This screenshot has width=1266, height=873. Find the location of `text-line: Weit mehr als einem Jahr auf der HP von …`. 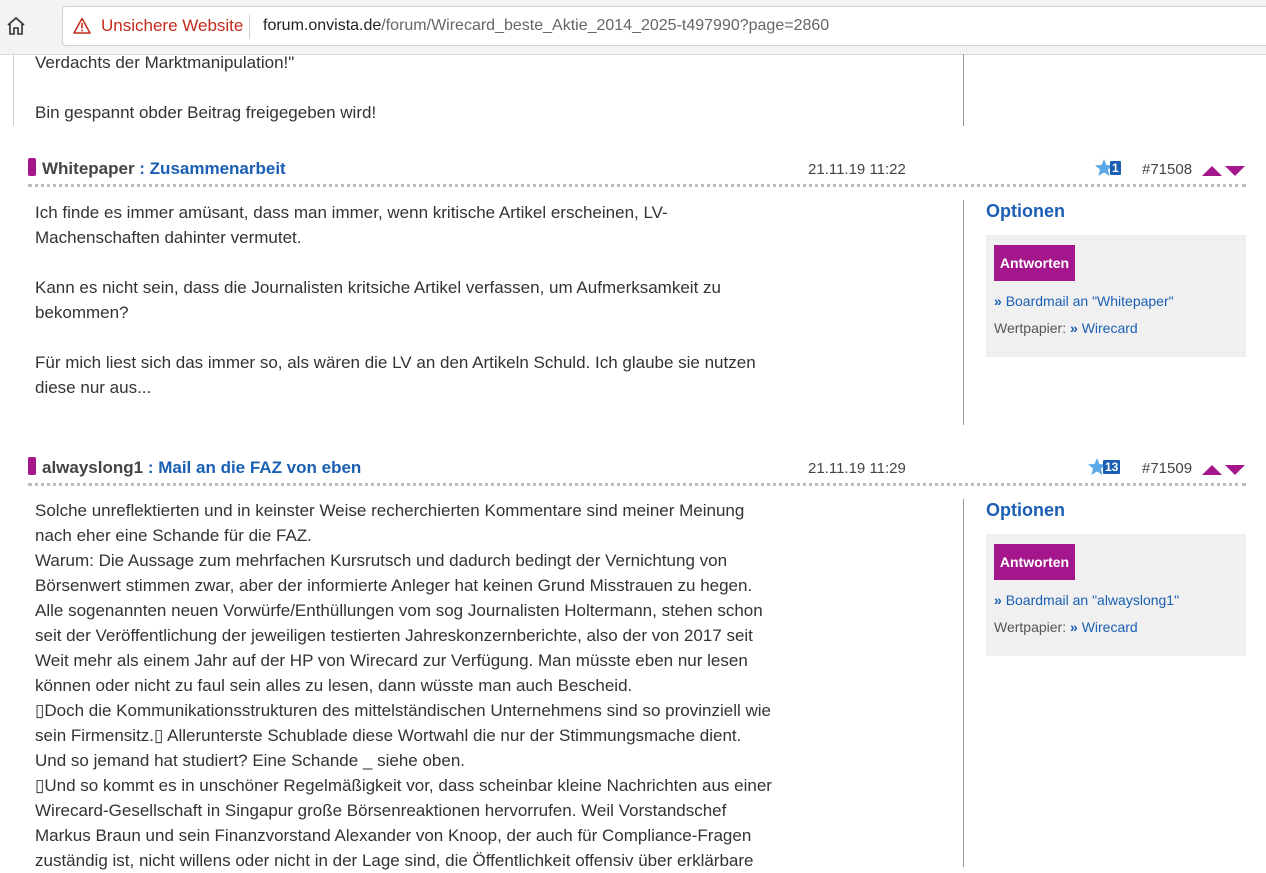

text-line: Weit mehr als einem Jahr auf der HP von … is located at coordinates (403, 660).